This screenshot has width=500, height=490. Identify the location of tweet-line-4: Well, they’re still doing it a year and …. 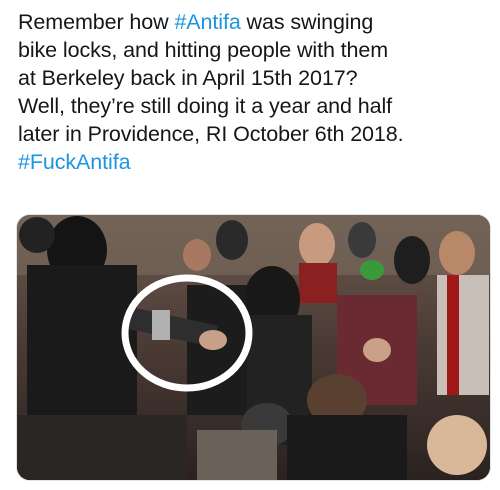
(253, 106).